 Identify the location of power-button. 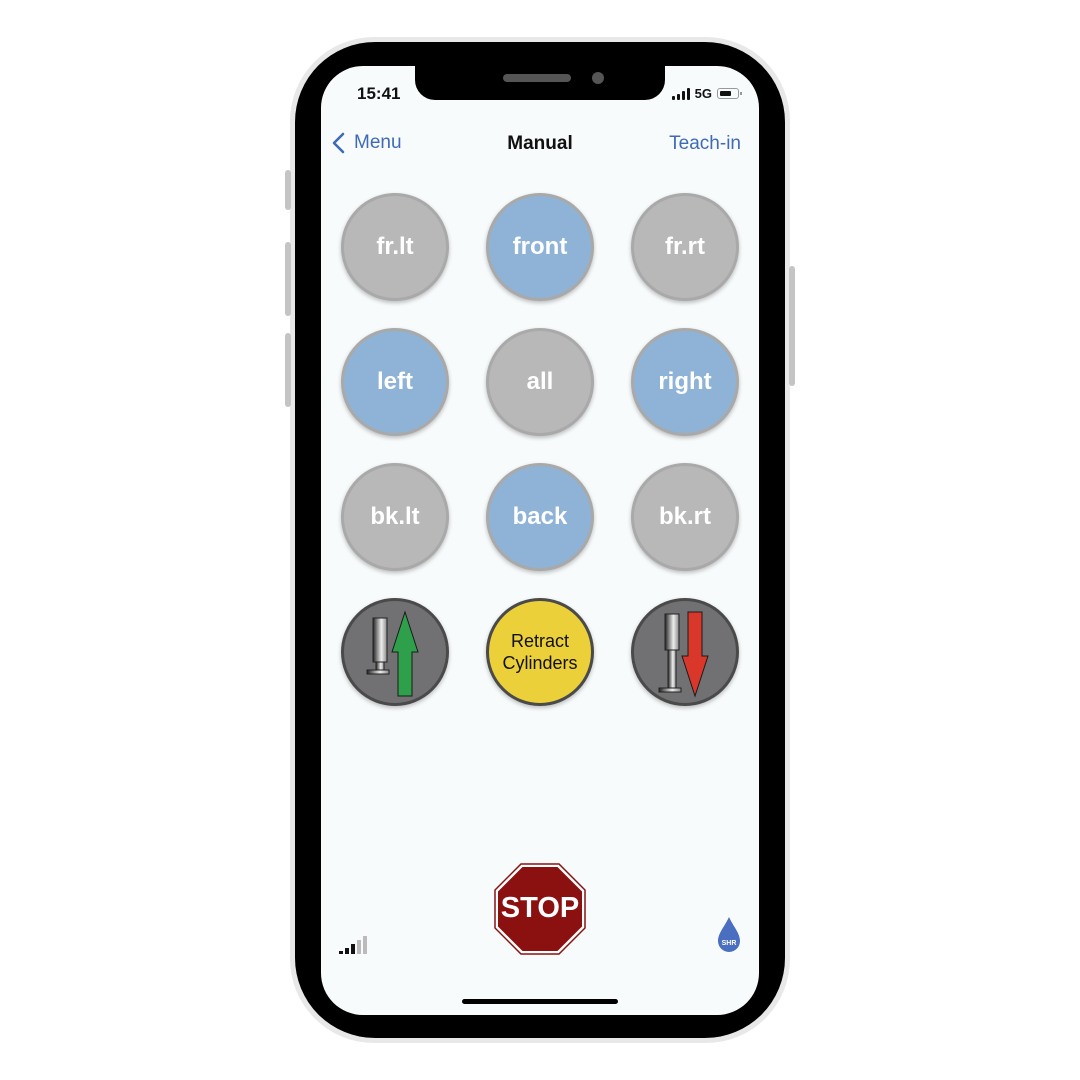
(792, 326).